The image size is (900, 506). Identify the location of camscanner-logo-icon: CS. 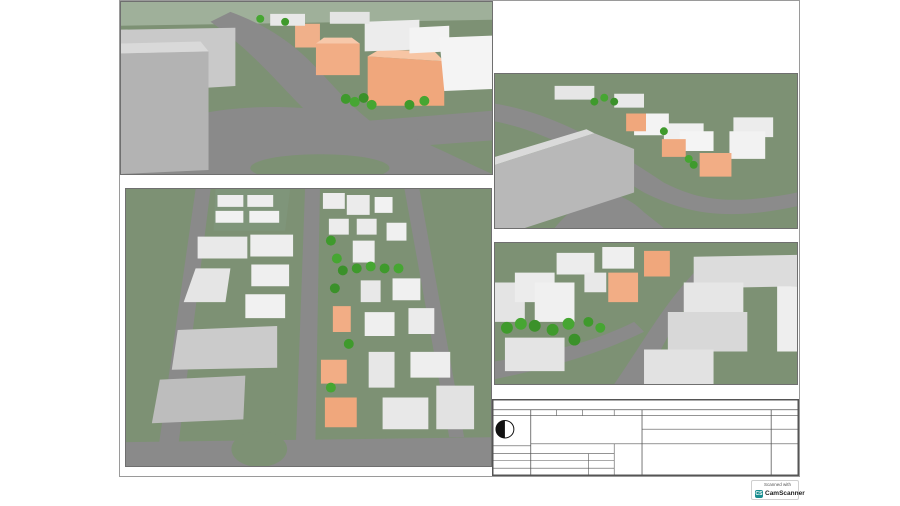
(759, 494).